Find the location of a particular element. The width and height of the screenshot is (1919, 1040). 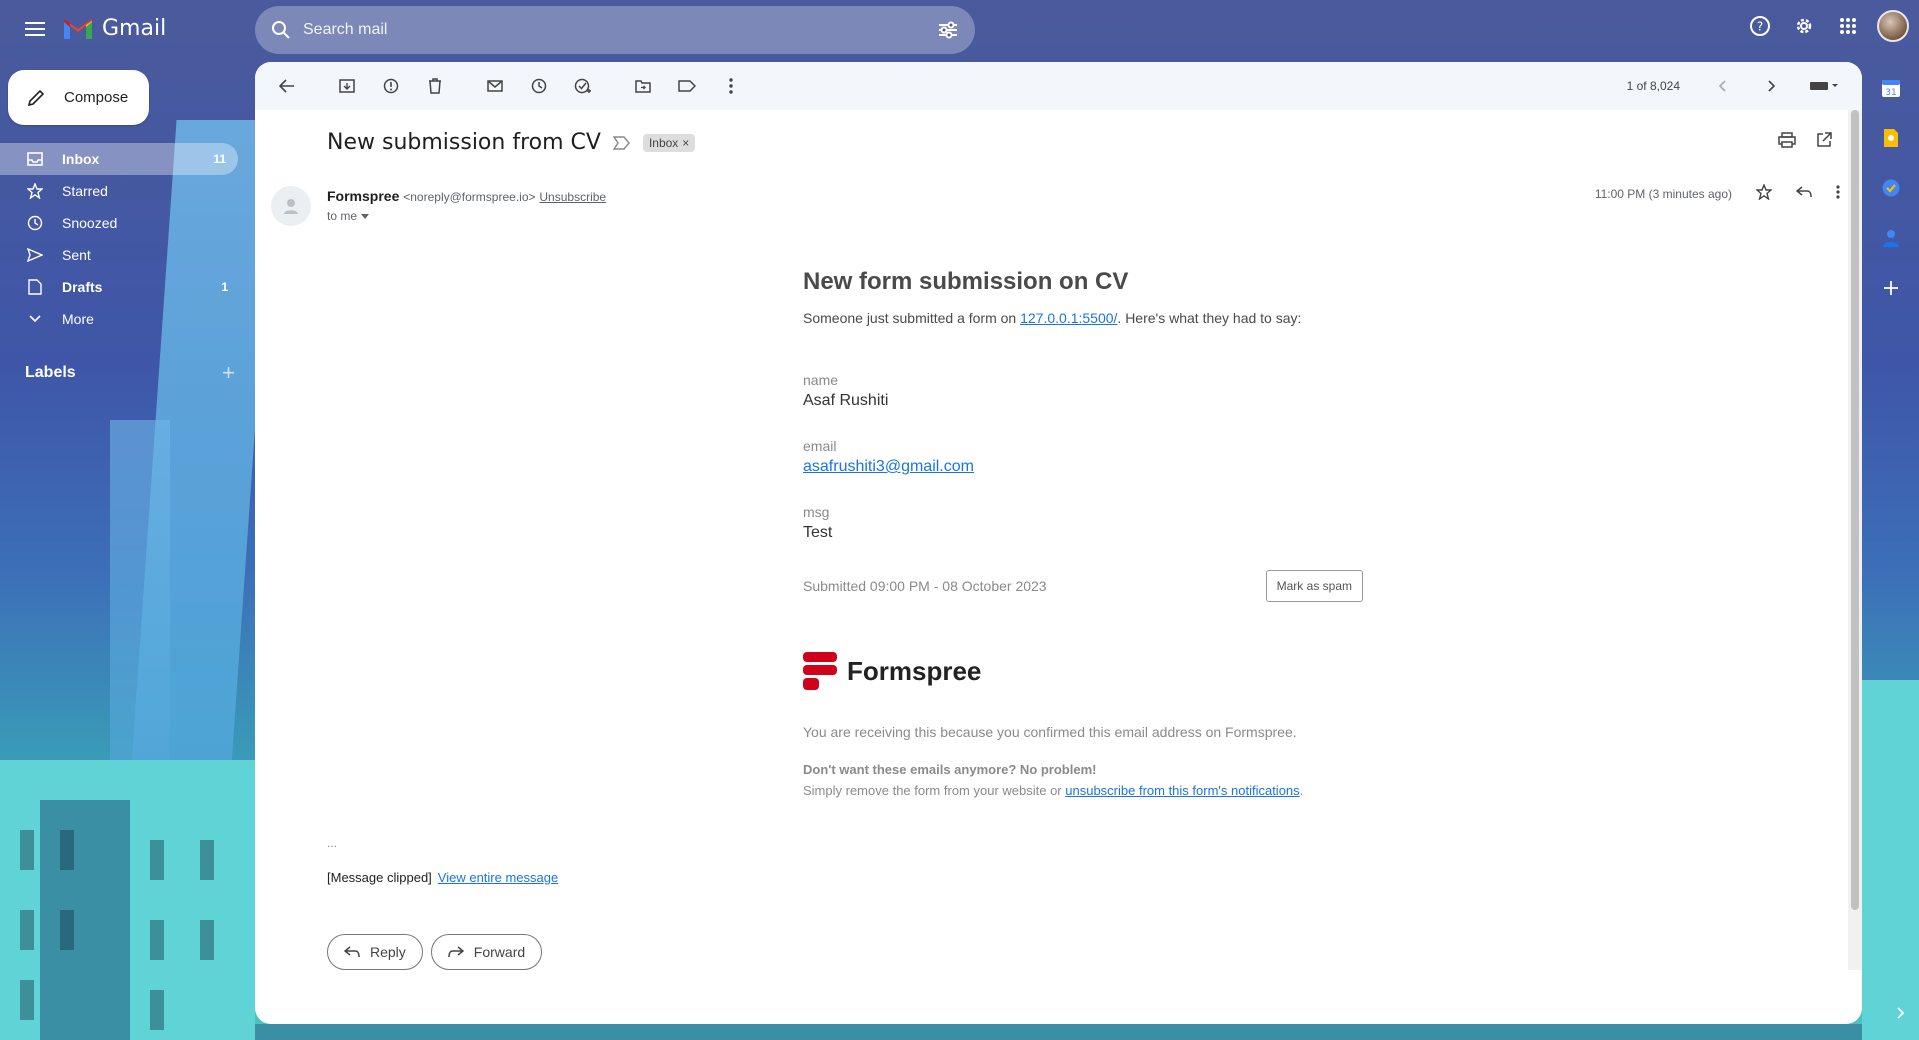

unsubscribe-link: Unsubscribe is located at coordinates (572, 197).